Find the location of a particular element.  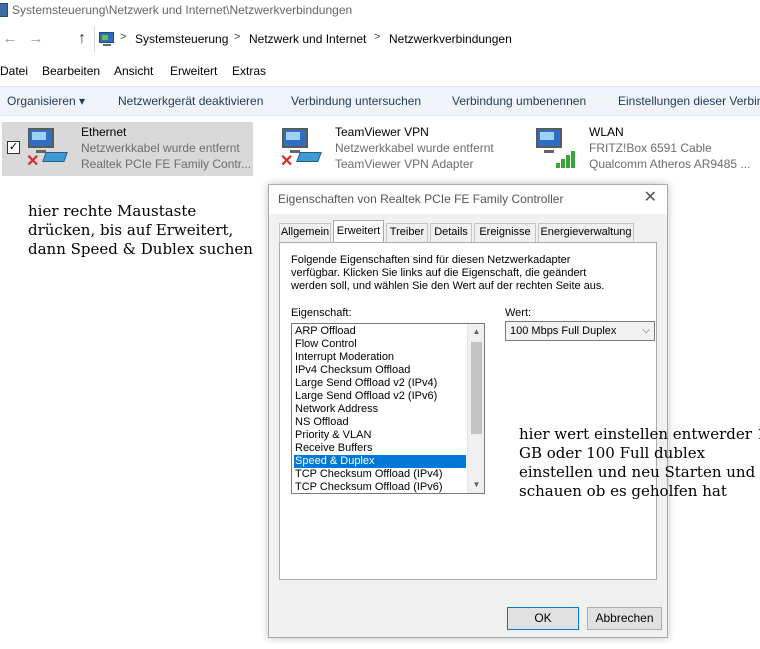

connection-name: Ethernet is located at coordinates (104, 132).